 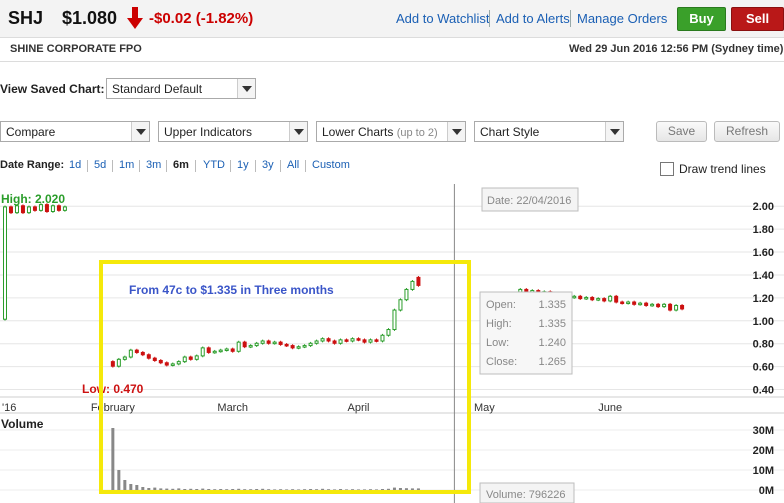 What do you see at coordinates (501, 305) in the screenshot?
I see `tooltip-open-label: Open:` at bounding box center [501, 305].